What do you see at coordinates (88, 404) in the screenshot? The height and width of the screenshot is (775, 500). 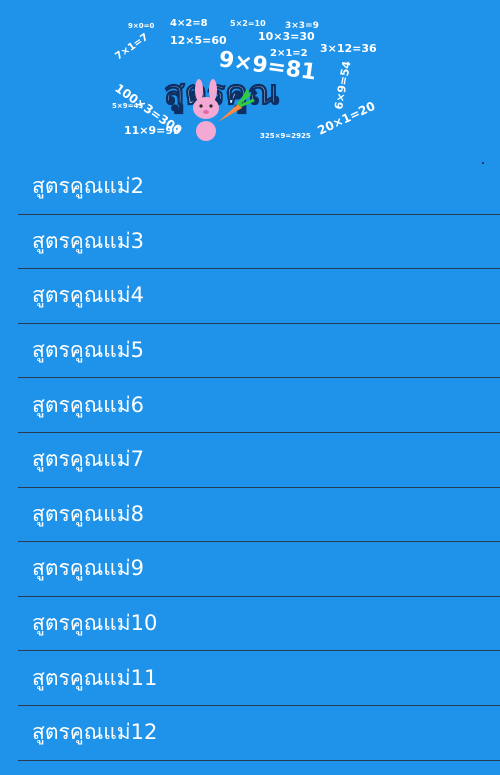 I see `list-item-label: สูตรคูณแม่6` at bounding box center [88, 404].